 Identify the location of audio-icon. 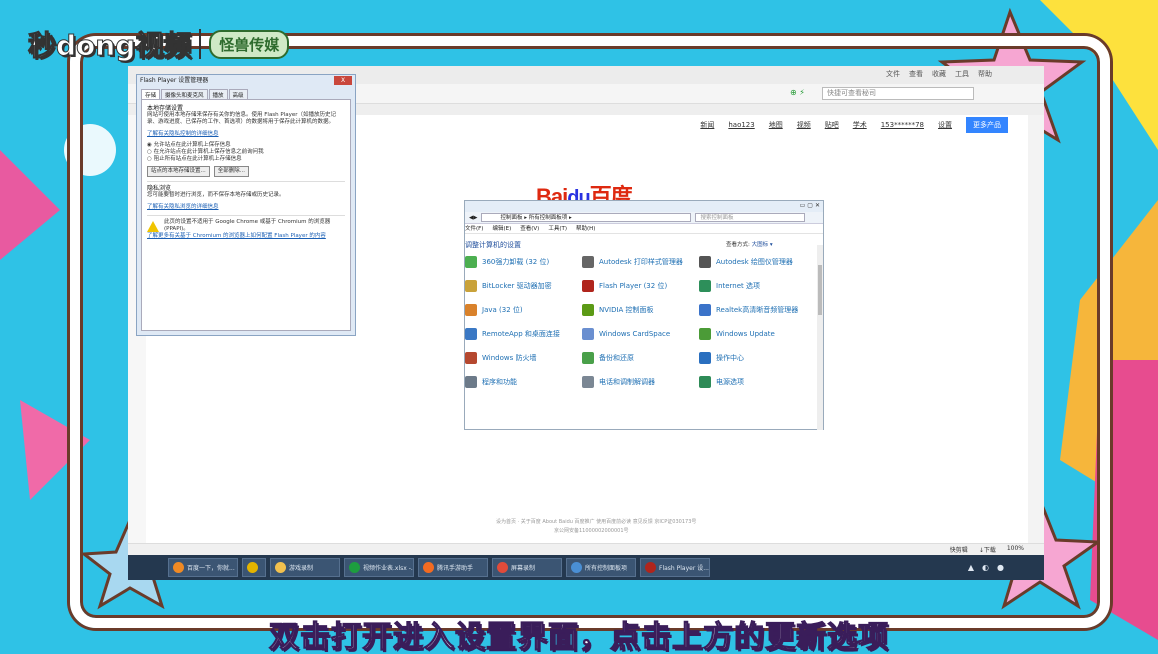
(705, 310).